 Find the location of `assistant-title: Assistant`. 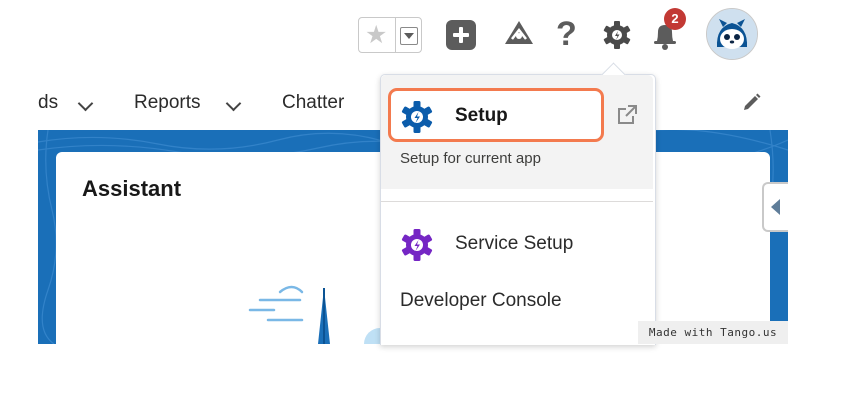

assistant-title: Assistant is located at coordinates (132, 188).